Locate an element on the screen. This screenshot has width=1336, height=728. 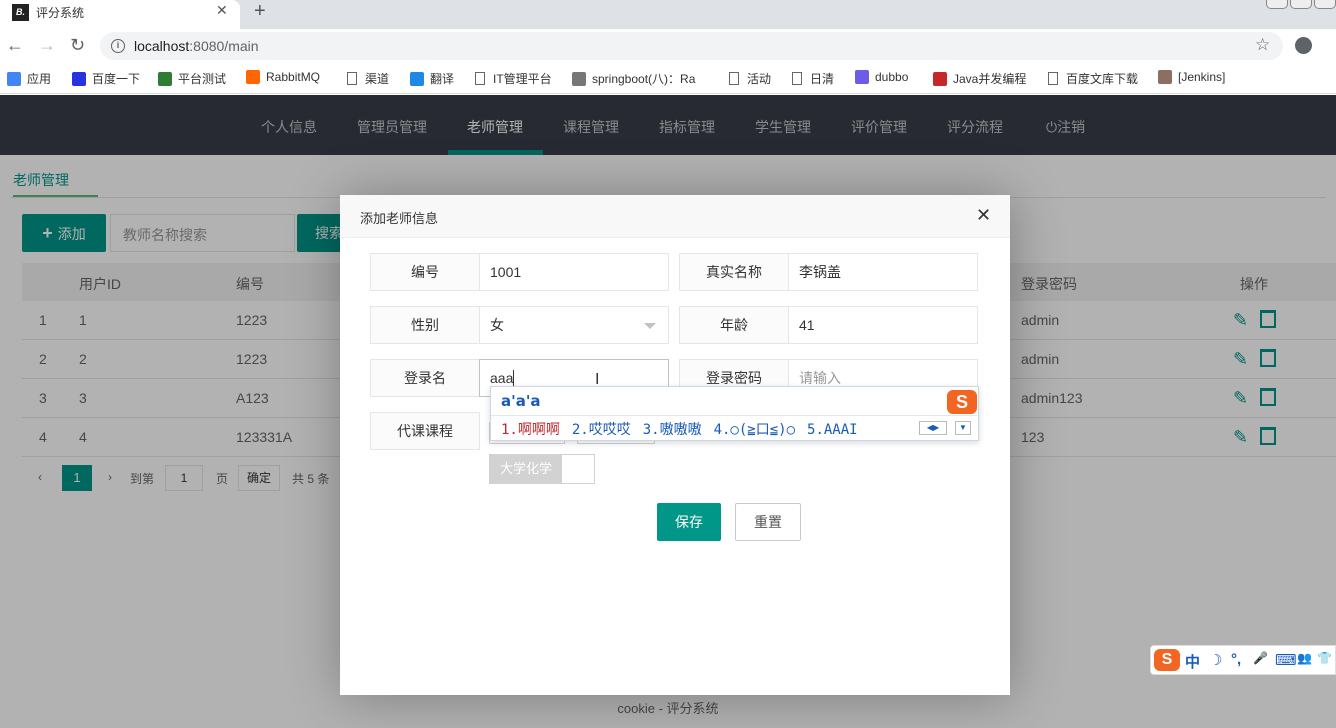
bookmark-item: 平台测试 is located at coordinates (192, 78).